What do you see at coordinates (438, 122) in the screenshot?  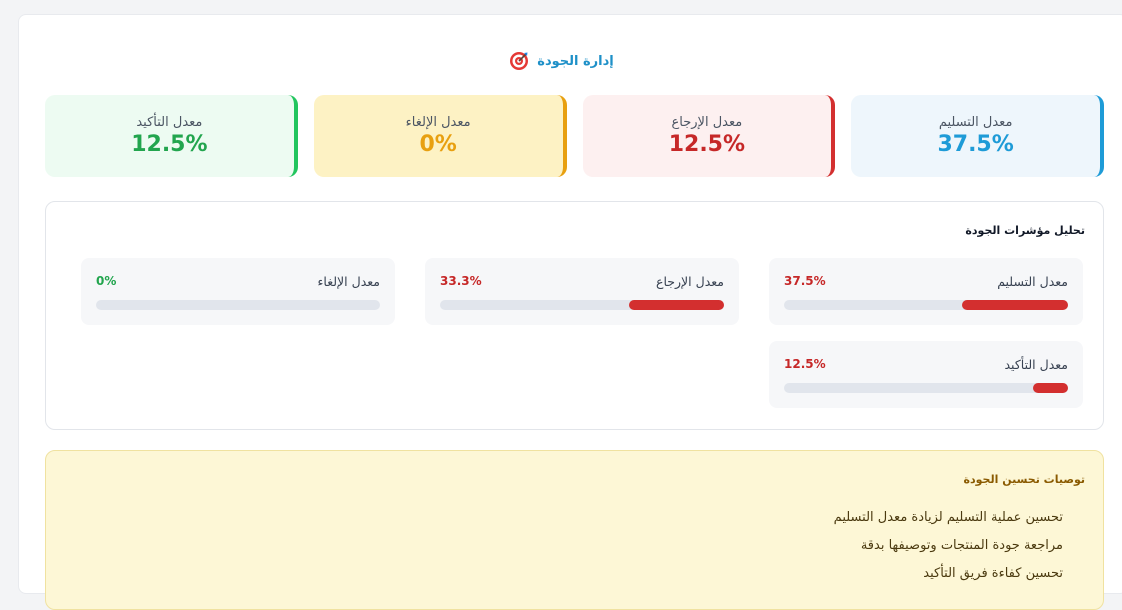 I see `card-label: معدل الإلغاء` at bounding box center [438, 122].